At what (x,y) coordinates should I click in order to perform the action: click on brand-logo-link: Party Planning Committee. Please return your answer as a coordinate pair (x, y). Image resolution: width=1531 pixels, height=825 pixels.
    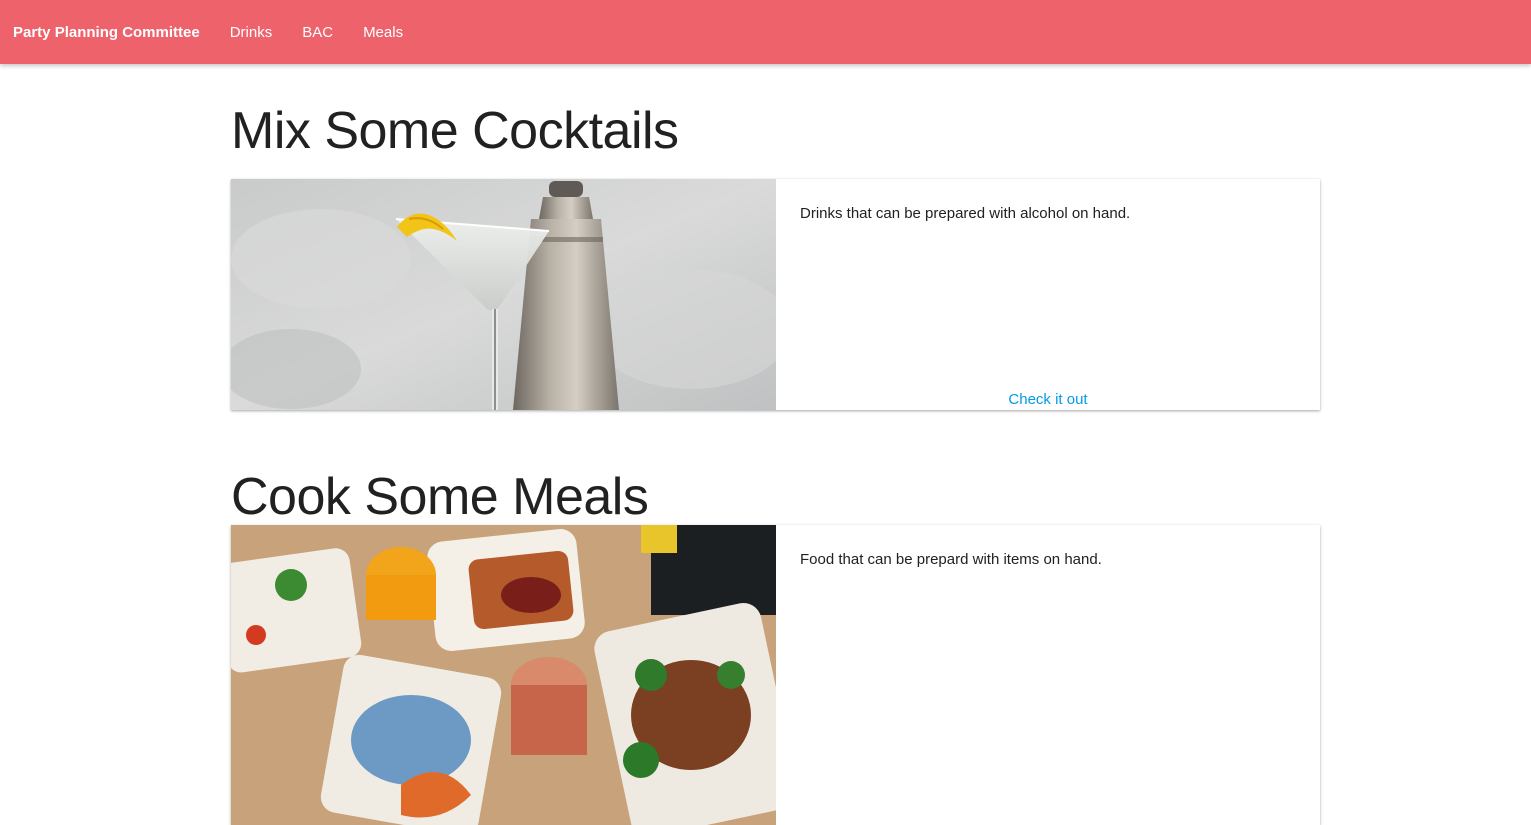
    Looking at the image, I should click on (106, 32).